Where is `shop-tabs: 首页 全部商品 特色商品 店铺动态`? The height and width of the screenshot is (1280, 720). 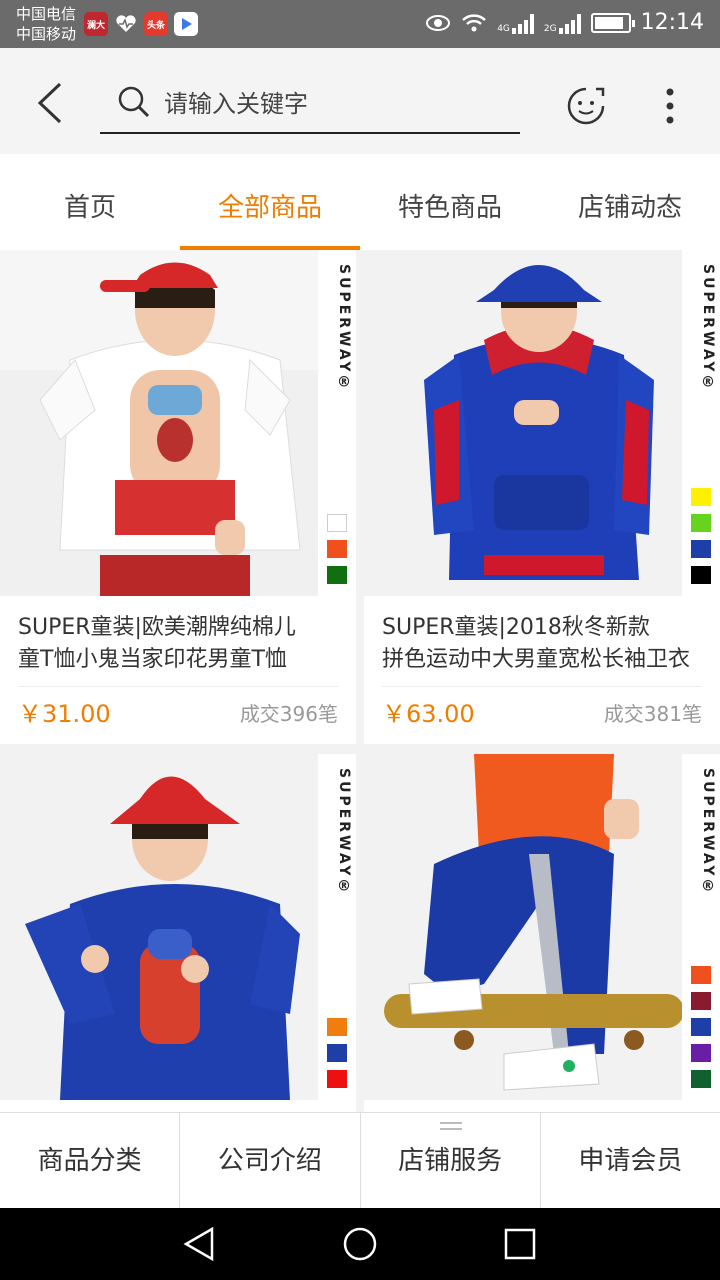 shop-tabs: 首页 全部商品 特色商品 店铺动态 is located at coordinates (360, 202).